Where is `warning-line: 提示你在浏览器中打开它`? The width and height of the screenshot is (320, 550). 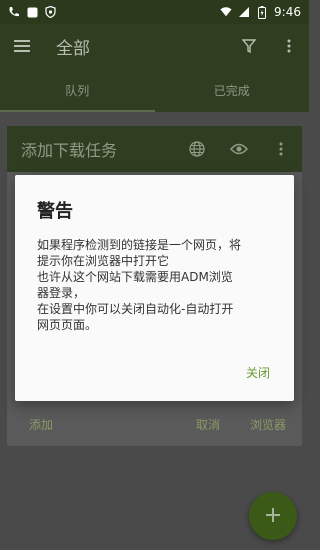 warning-line: 提示你在浏览器中打开它 is located at coordinates (103, 261).